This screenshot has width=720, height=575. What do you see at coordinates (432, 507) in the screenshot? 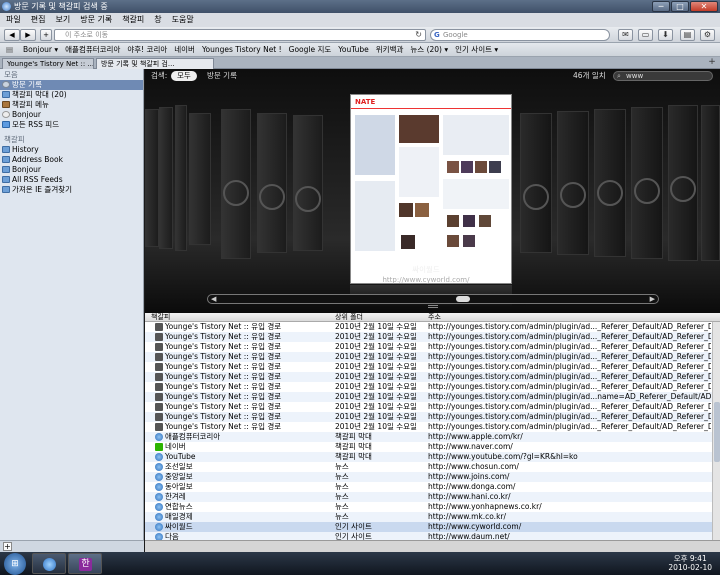
I see `table-row: 연합뉴스 뉴스 http://www.yonhapnews.co.kr/` at bounding box center [432, 507].